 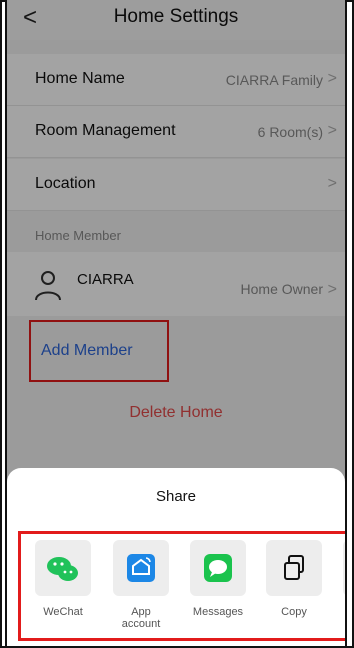 I want to click on wechat-share-button, so click(x=63, y=568).